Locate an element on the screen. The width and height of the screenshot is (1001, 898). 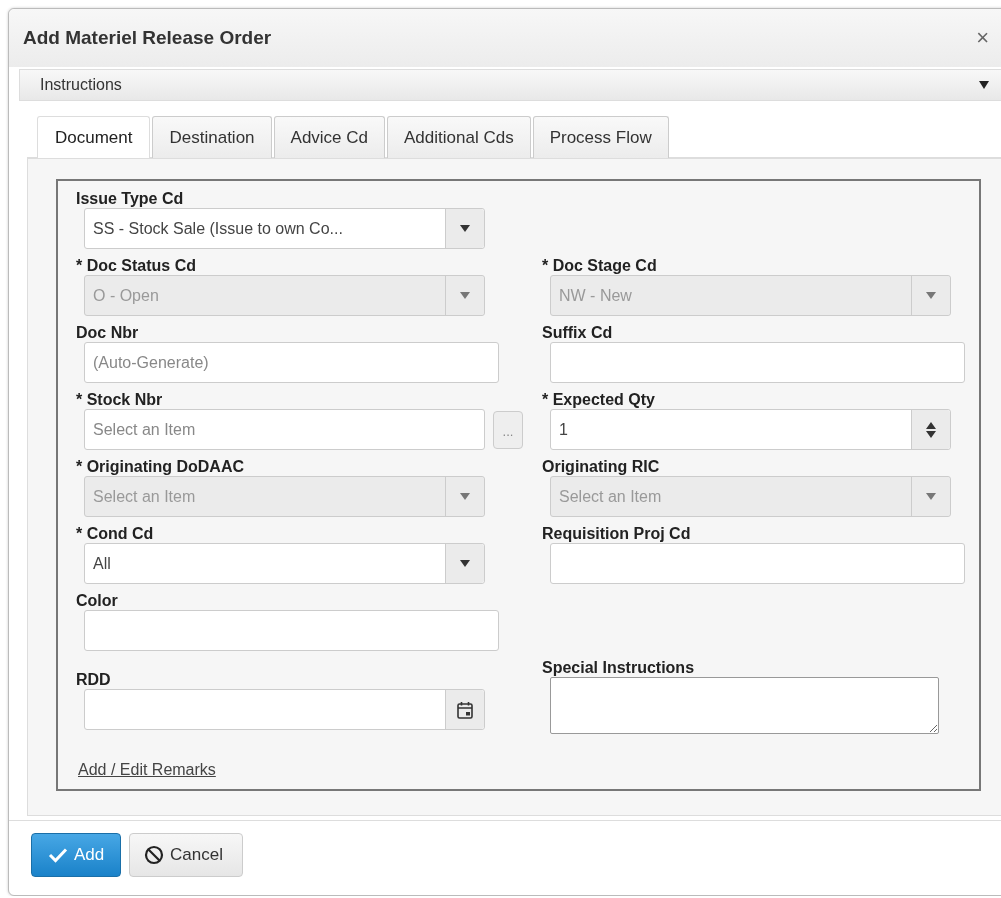
text-area is located at coordinates (744, 705).